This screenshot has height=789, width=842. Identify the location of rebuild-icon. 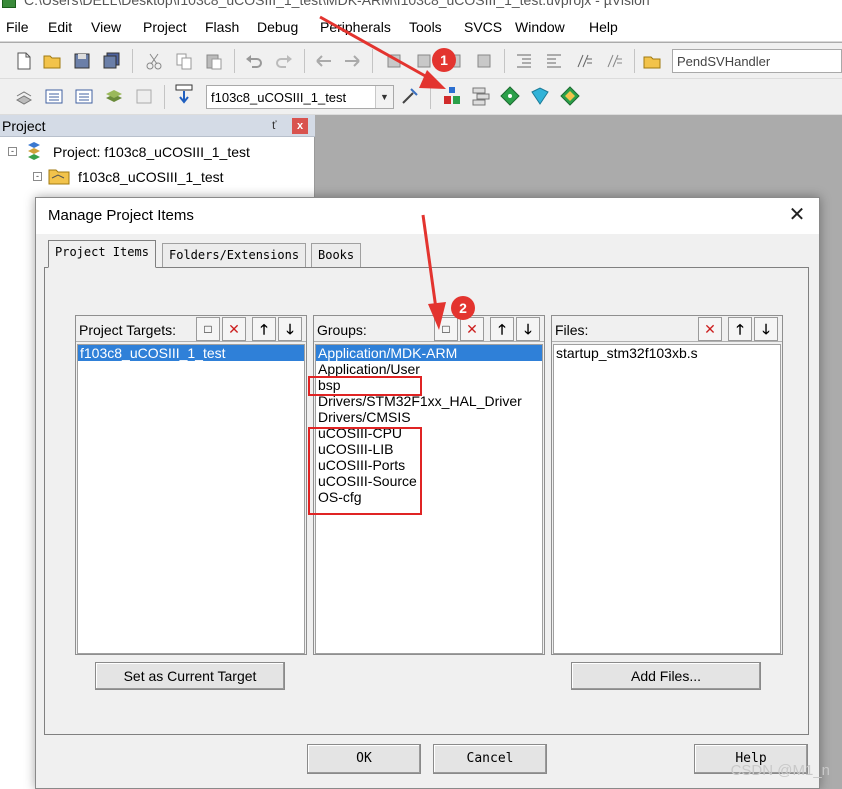
(84, 96).